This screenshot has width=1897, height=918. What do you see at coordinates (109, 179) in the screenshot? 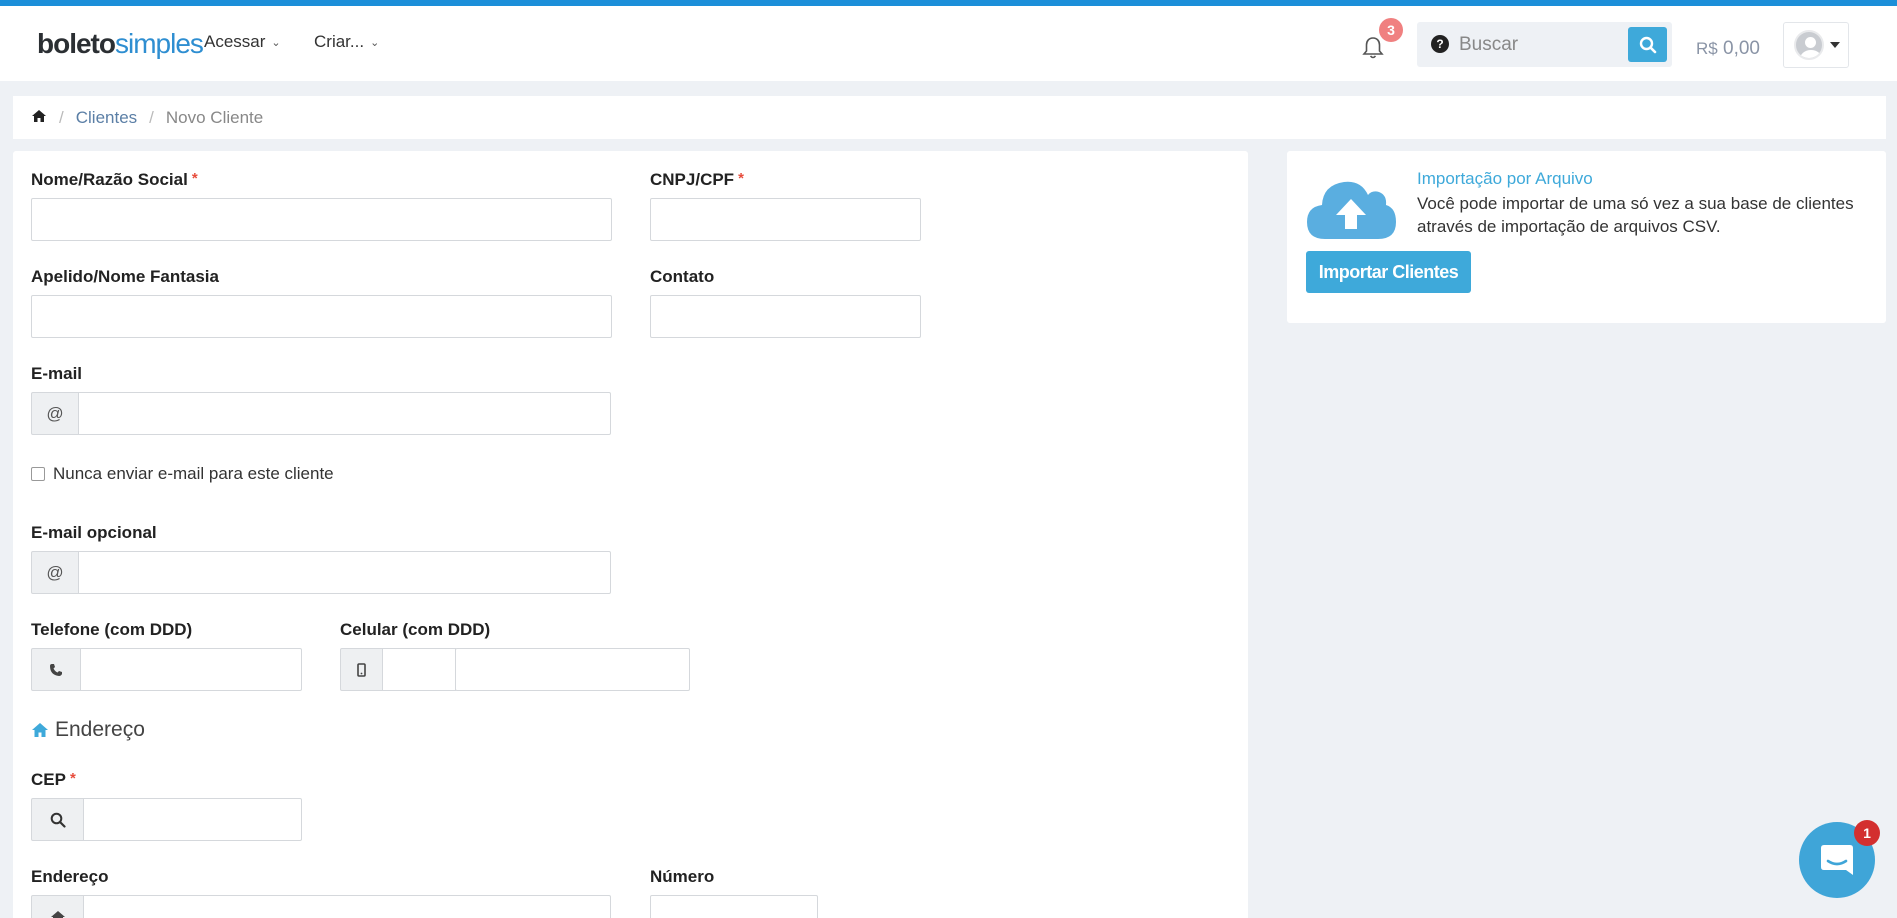
I see `name-label-text: Nome/Razão Social` at bounding box center [109, 179].